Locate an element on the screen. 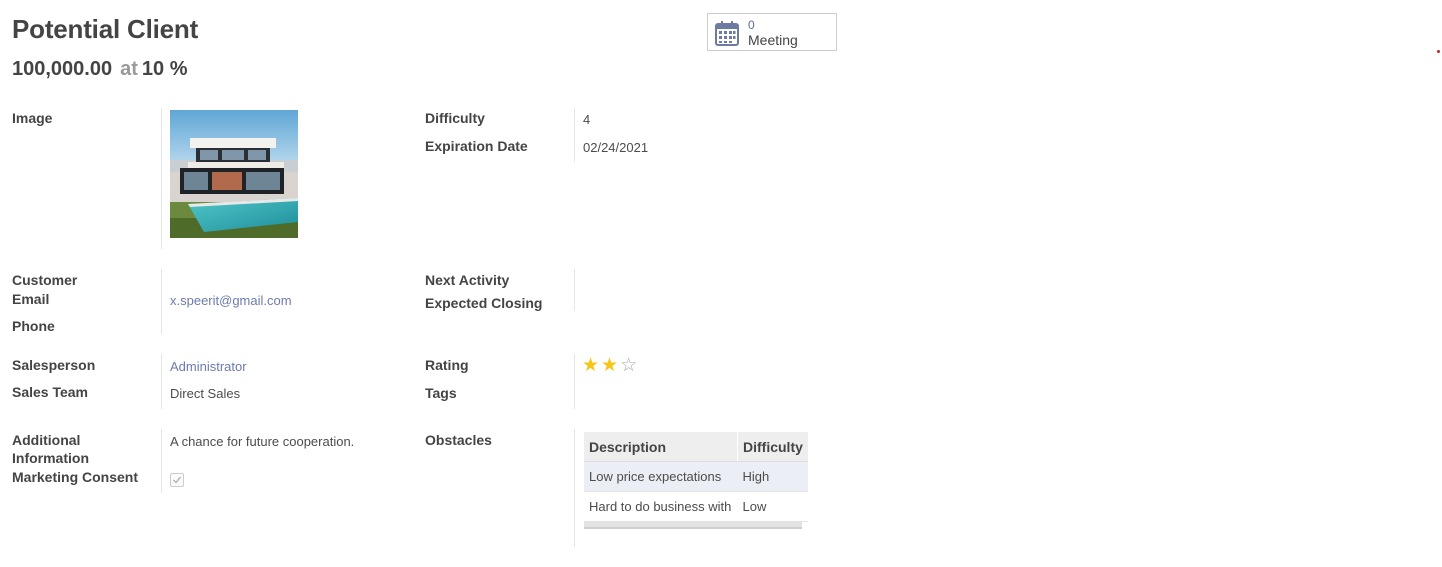 The image size is (1442, 567). obstacles-label: Obstacles is located at coordinates (458, 440).